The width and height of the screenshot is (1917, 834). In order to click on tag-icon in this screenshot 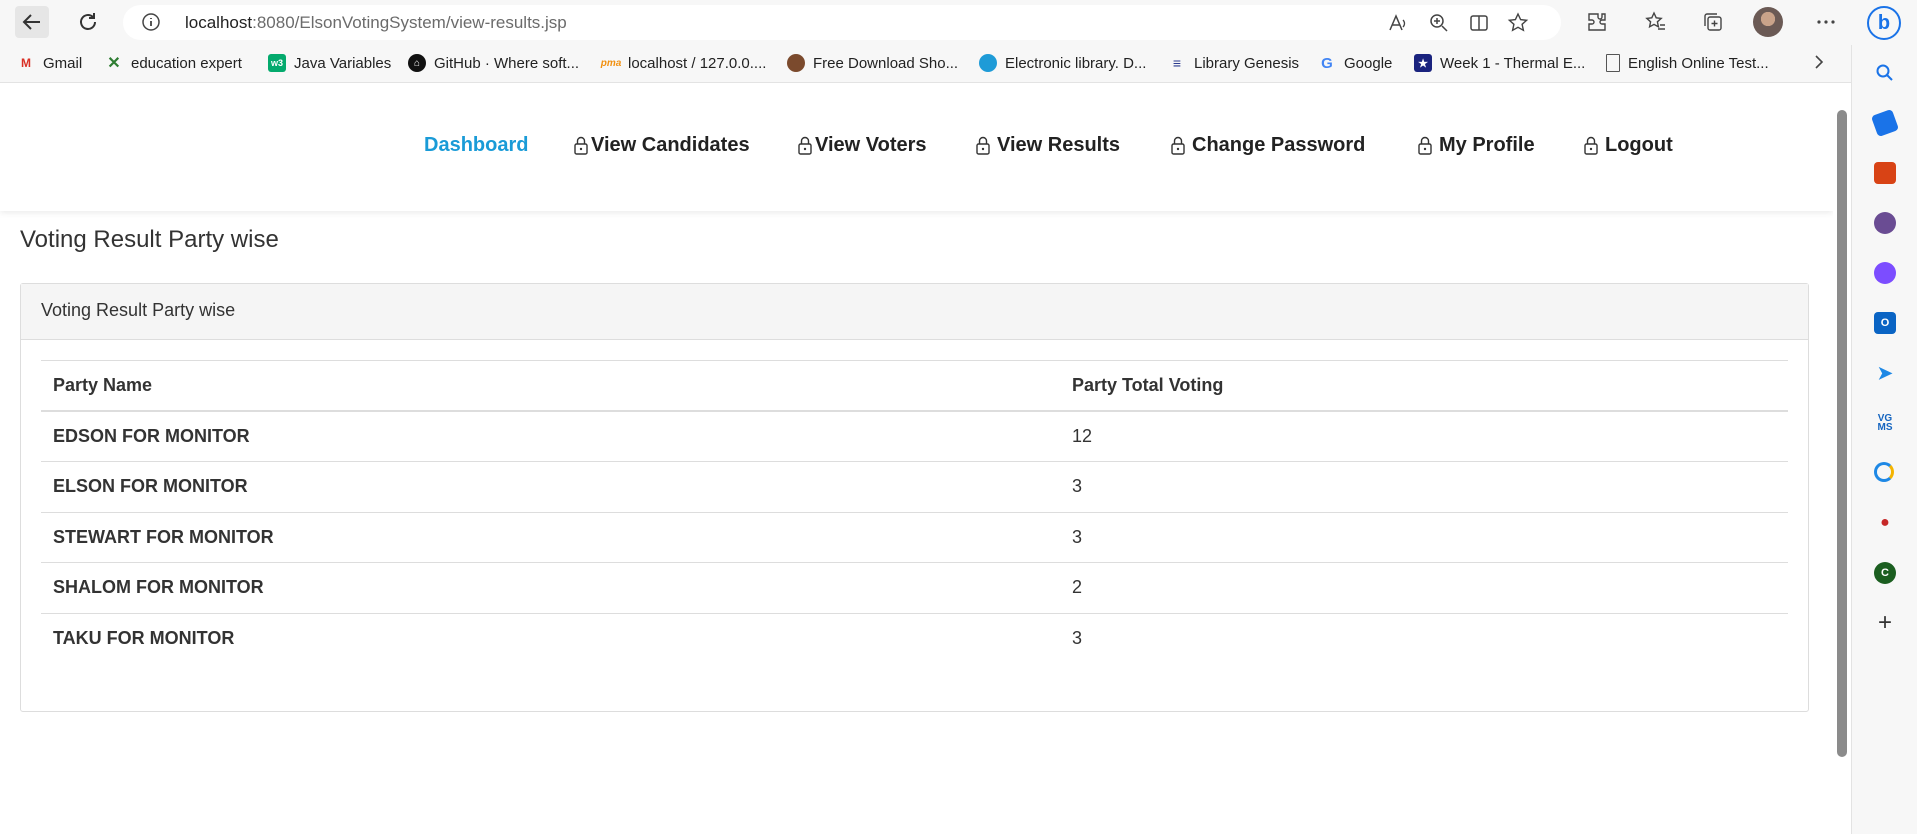, I will do `click(1885, 123)`.